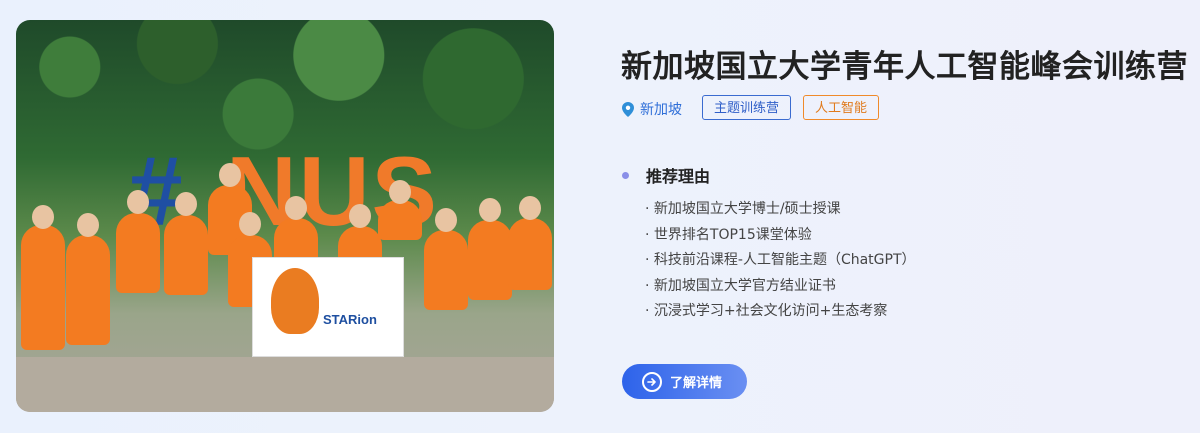 The width and height of the screenshot is (1200, 433). Describe the element at coordinates (904, 67) in the screenshot. I see `program-title: 新加坡国立大学青年人工智能峰会训练营` at that location.